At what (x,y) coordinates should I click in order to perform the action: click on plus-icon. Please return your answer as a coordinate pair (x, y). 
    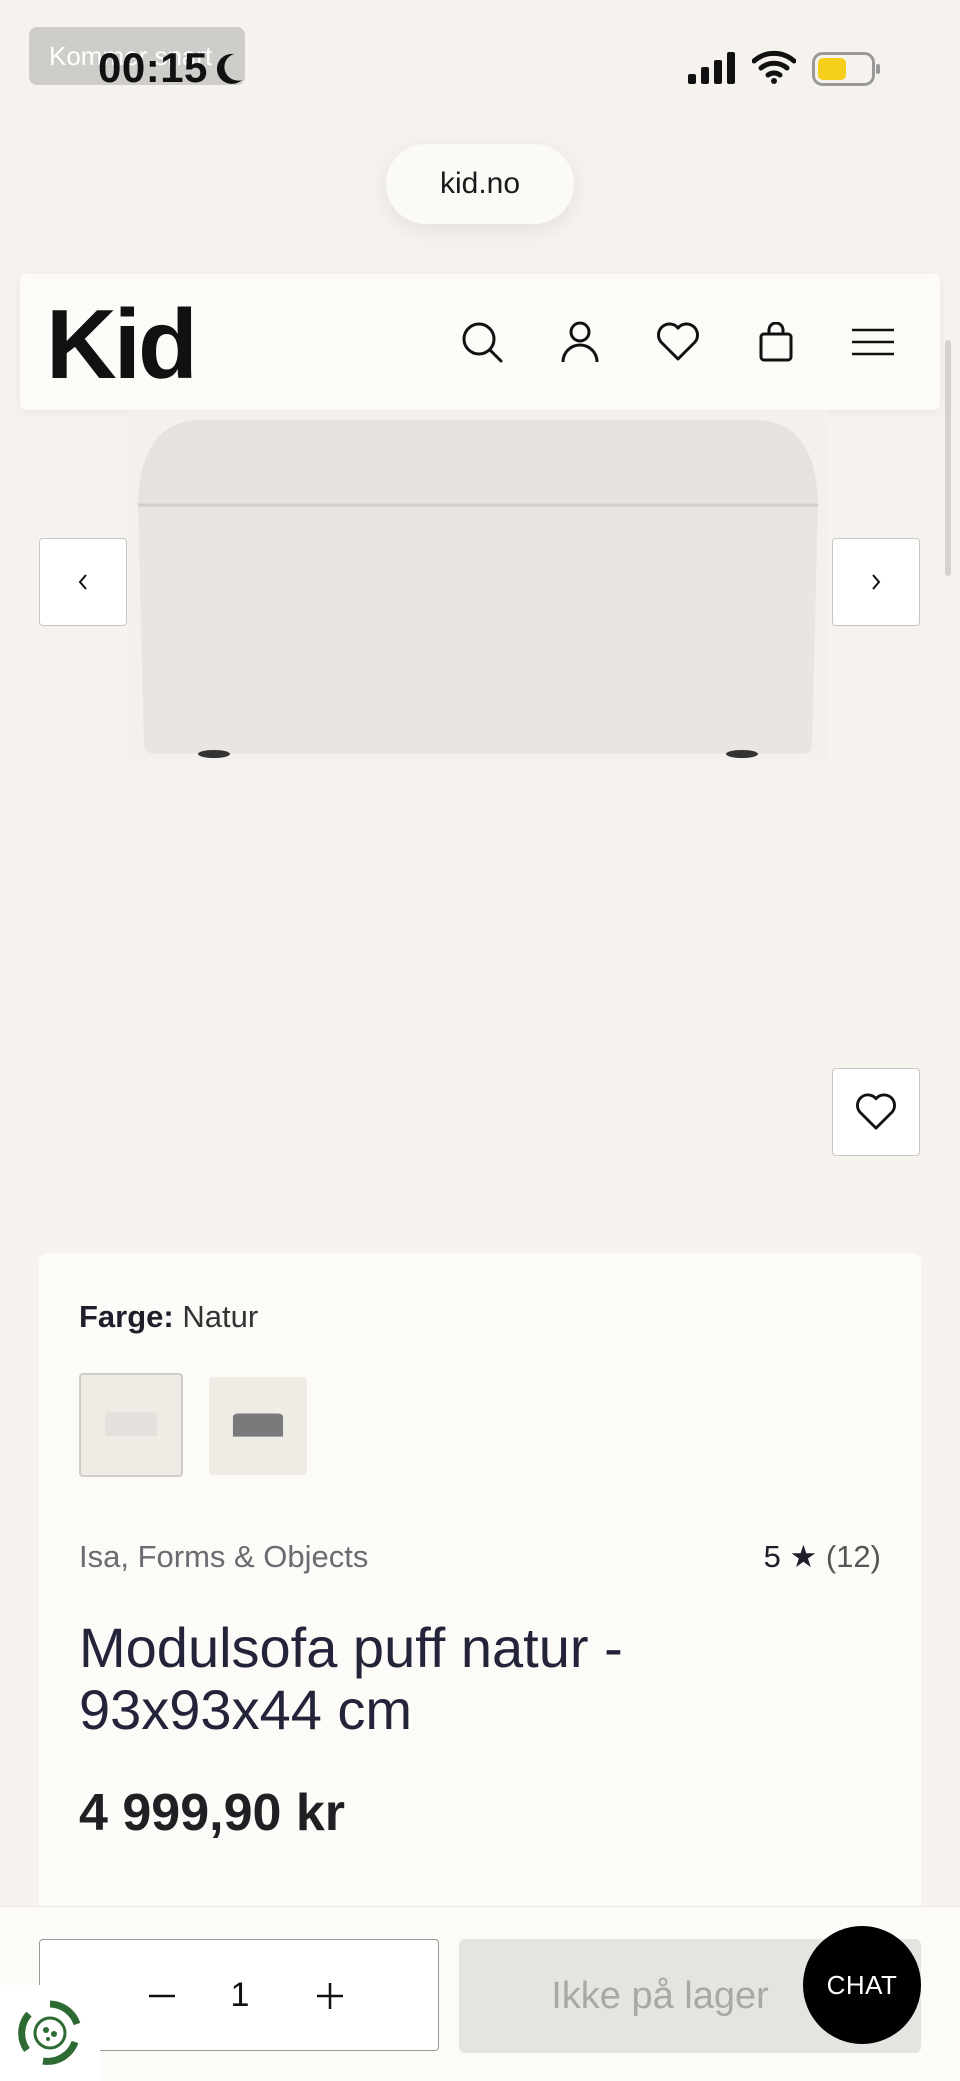
    Looking at the image, I should click on (330, 1996).